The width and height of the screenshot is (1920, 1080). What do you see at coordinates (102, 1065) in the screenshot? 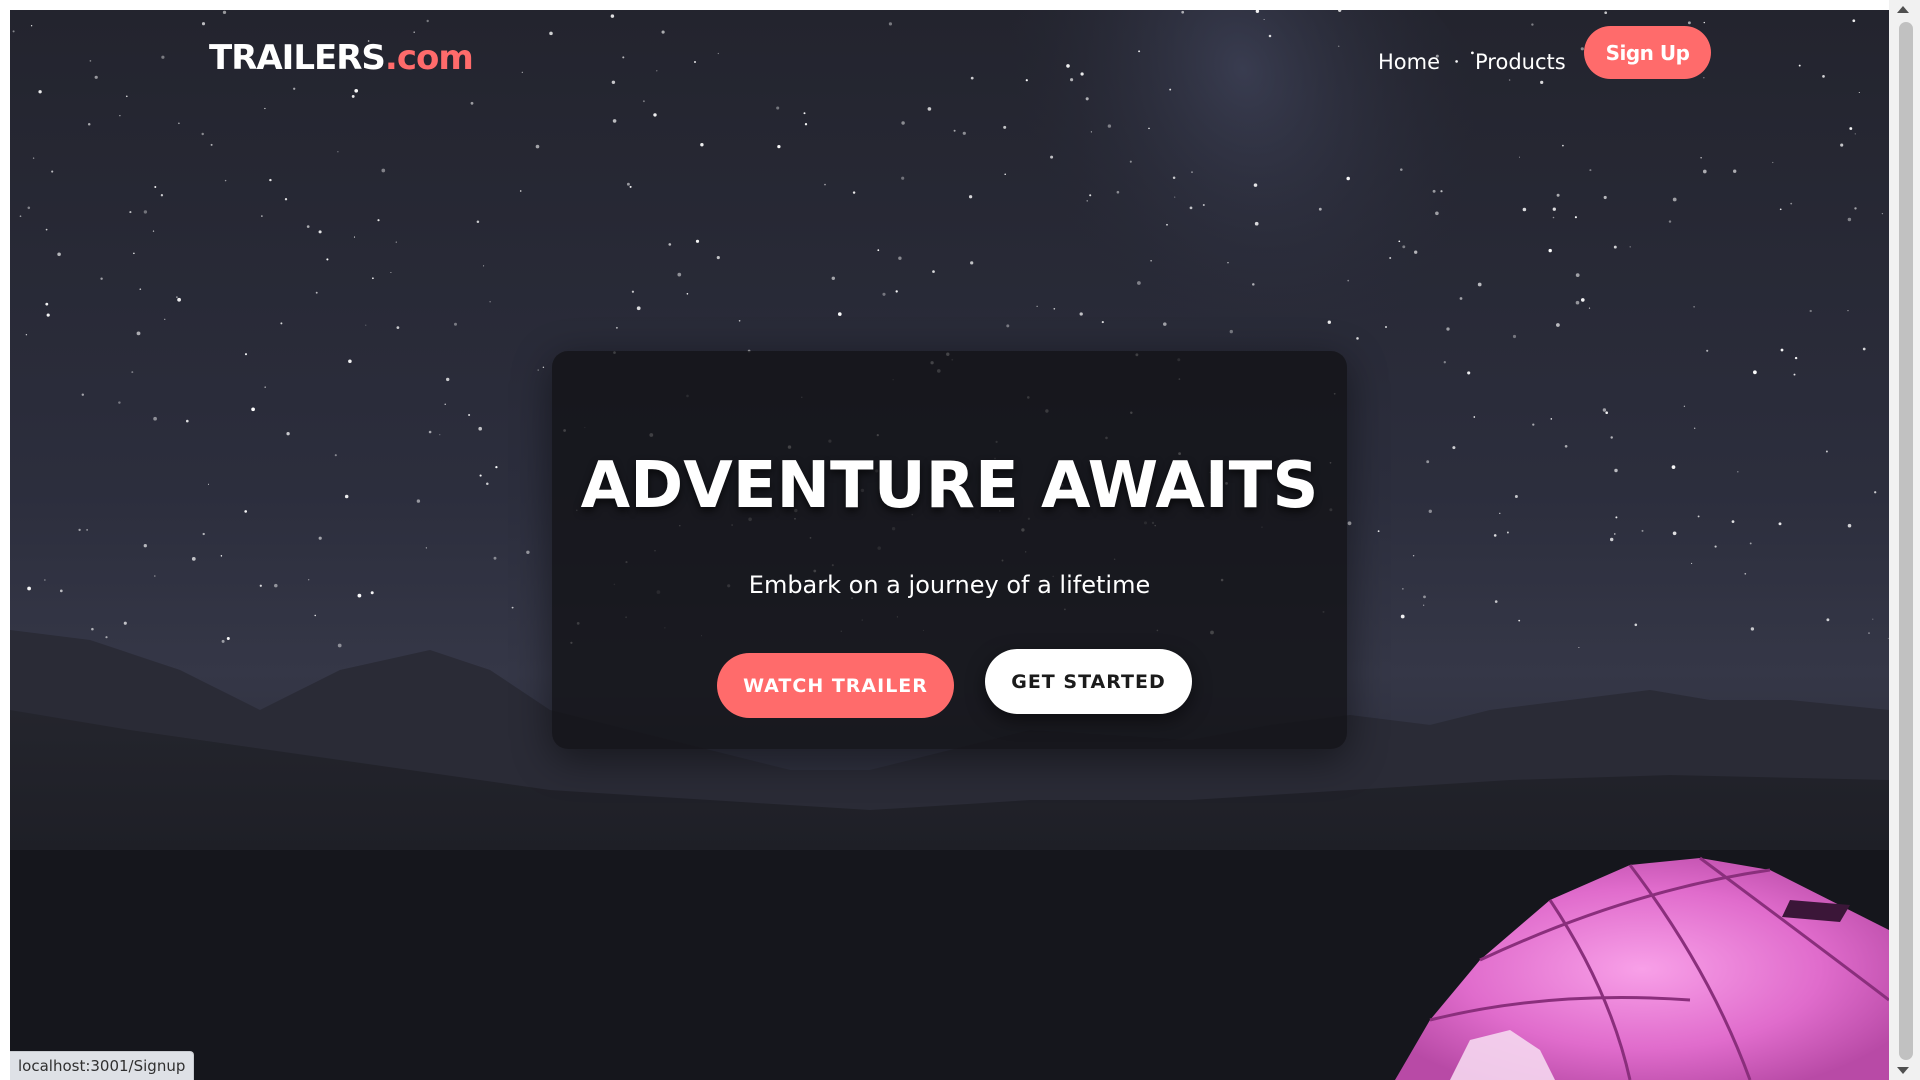
I see `link-status-bar: localhost:3001/Signup` at bounding box center [102, 1065].